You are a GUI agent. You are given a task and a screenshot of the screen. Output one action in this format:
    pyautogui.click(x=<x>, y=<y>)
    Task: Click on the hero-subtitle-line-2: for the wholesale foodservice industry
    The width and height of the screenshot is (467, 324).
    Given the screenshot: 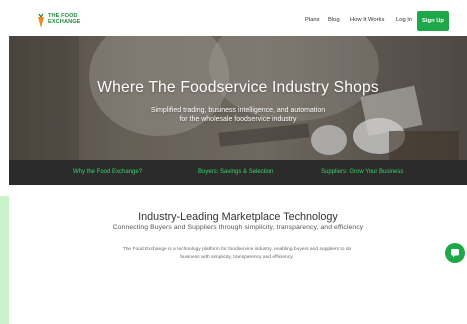 What is the action you would take?
    pyautogui.click(x=238, y=119)
    